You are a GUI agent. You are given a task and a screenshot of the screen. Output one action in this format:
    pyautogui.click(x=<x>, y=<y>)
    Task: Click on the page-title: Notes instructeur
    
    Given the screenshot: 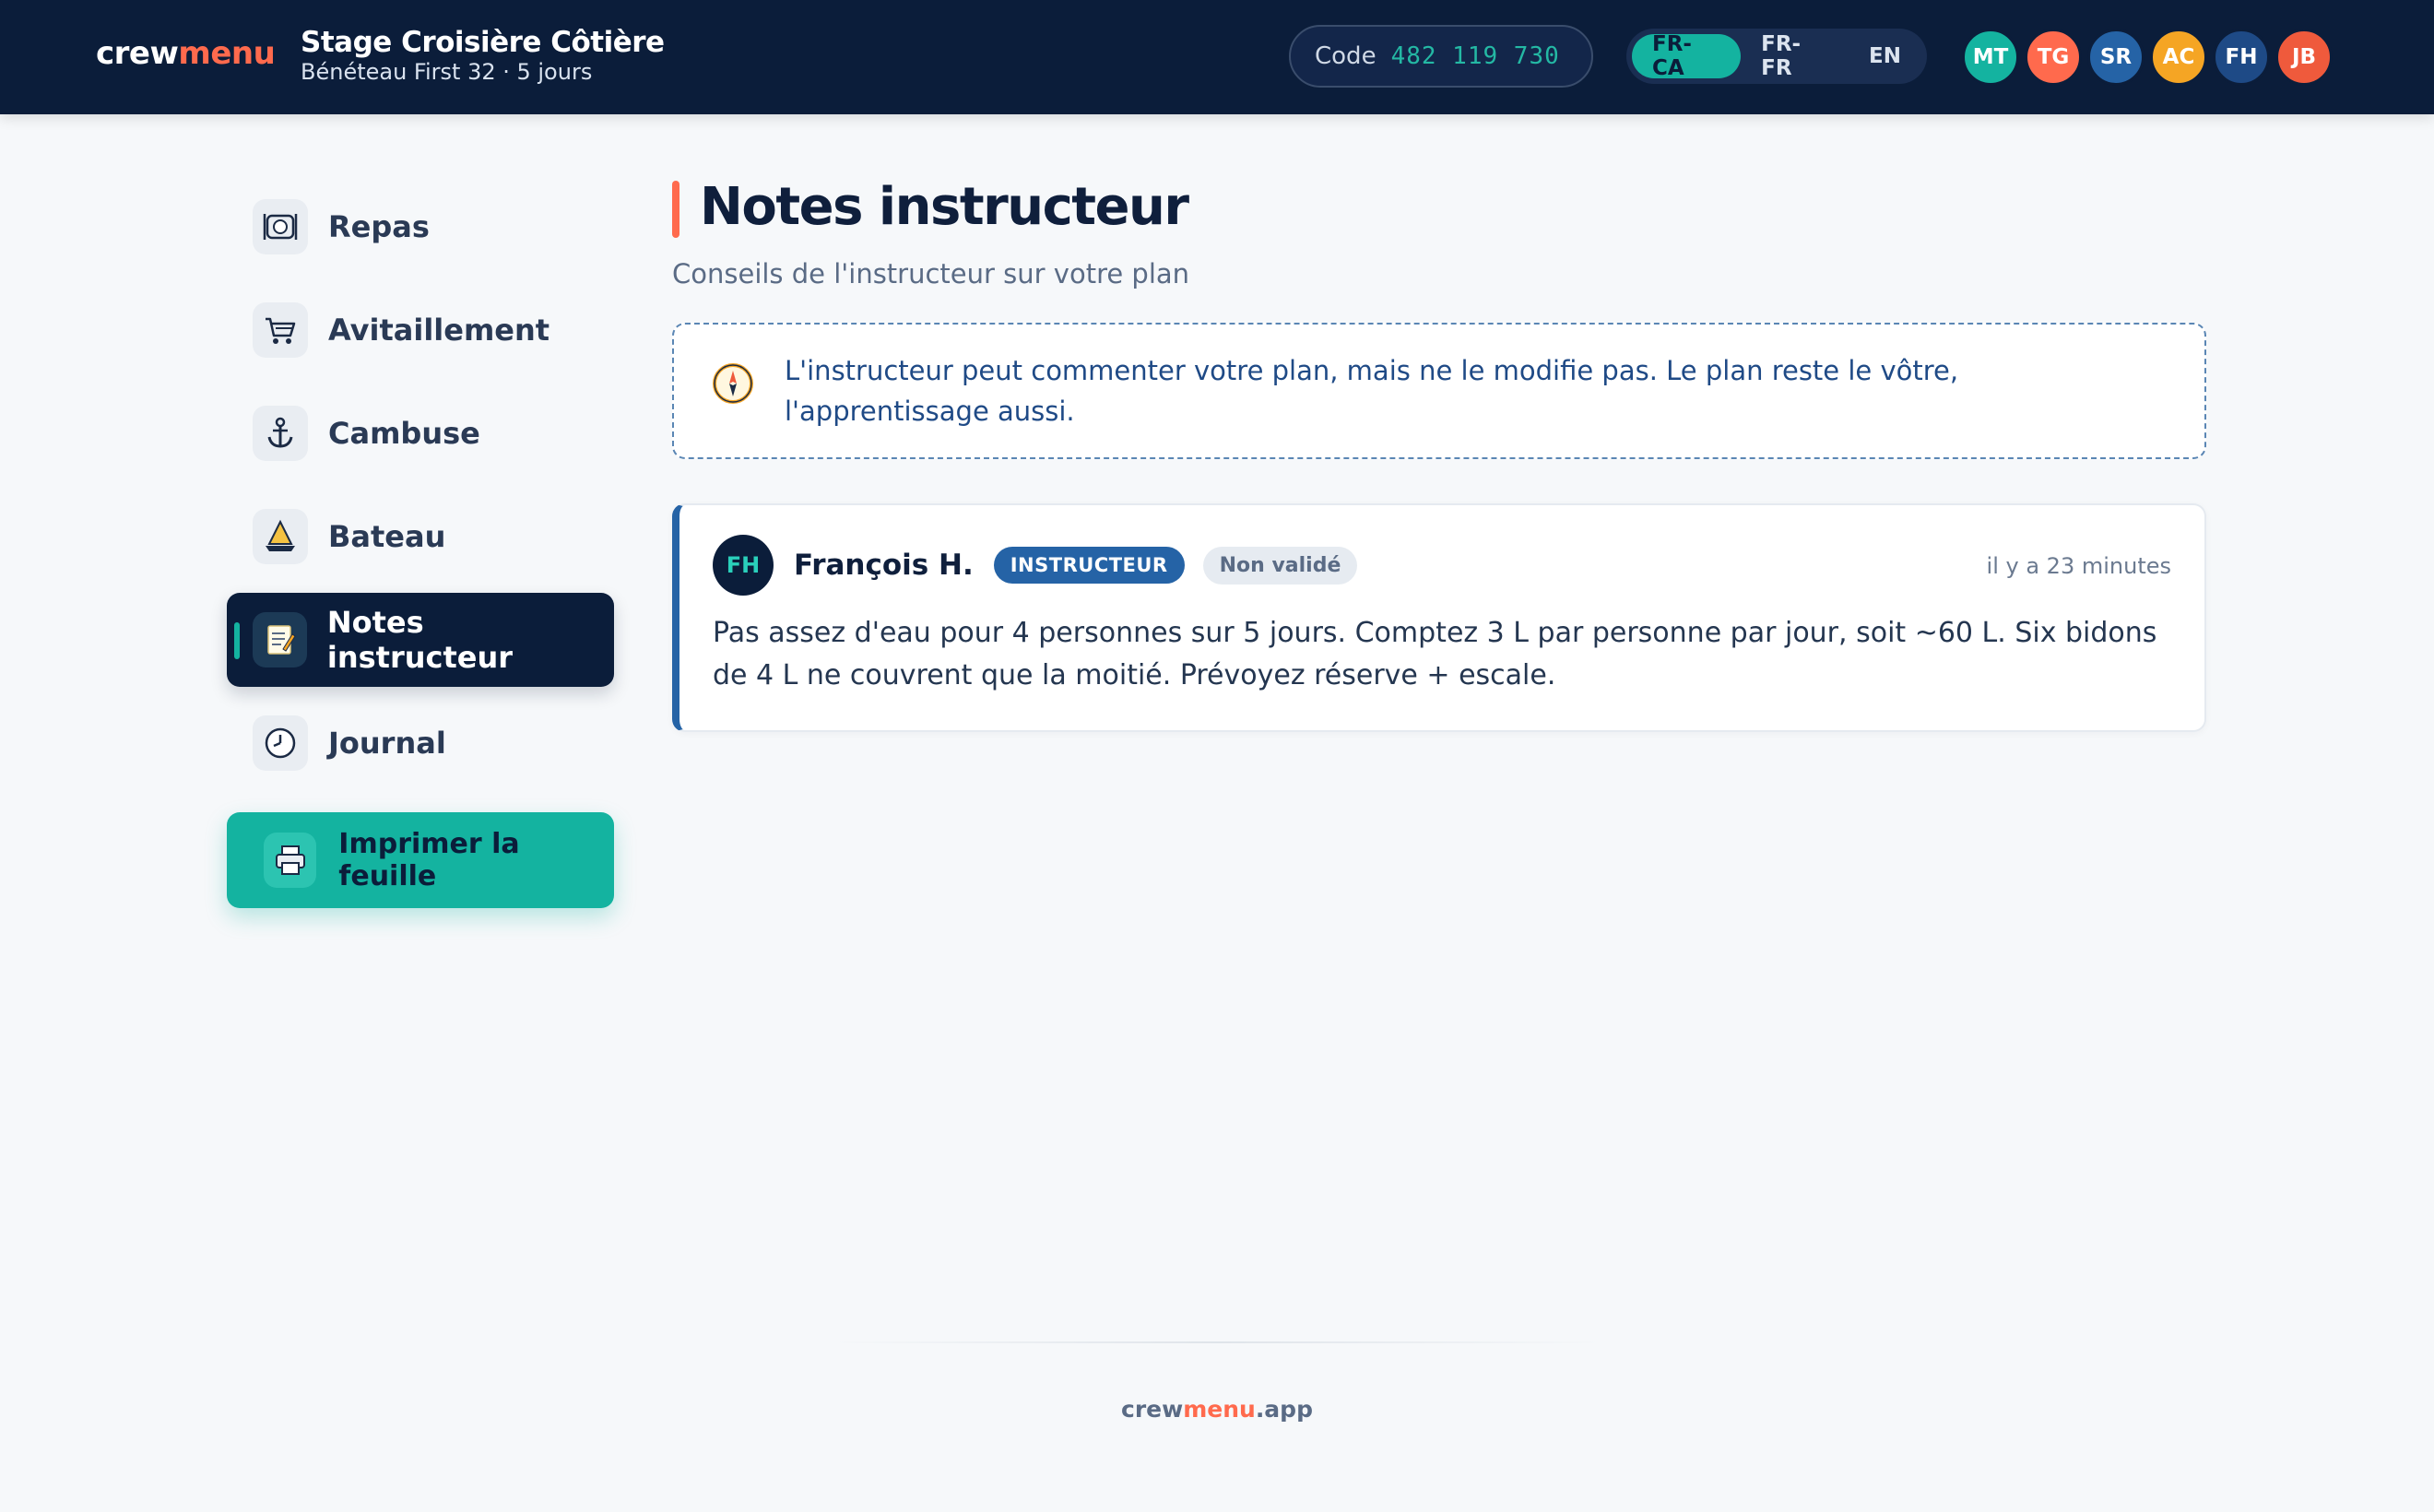 What is the action you would take?
    pyautogui.click(x=1439, y=207)
    